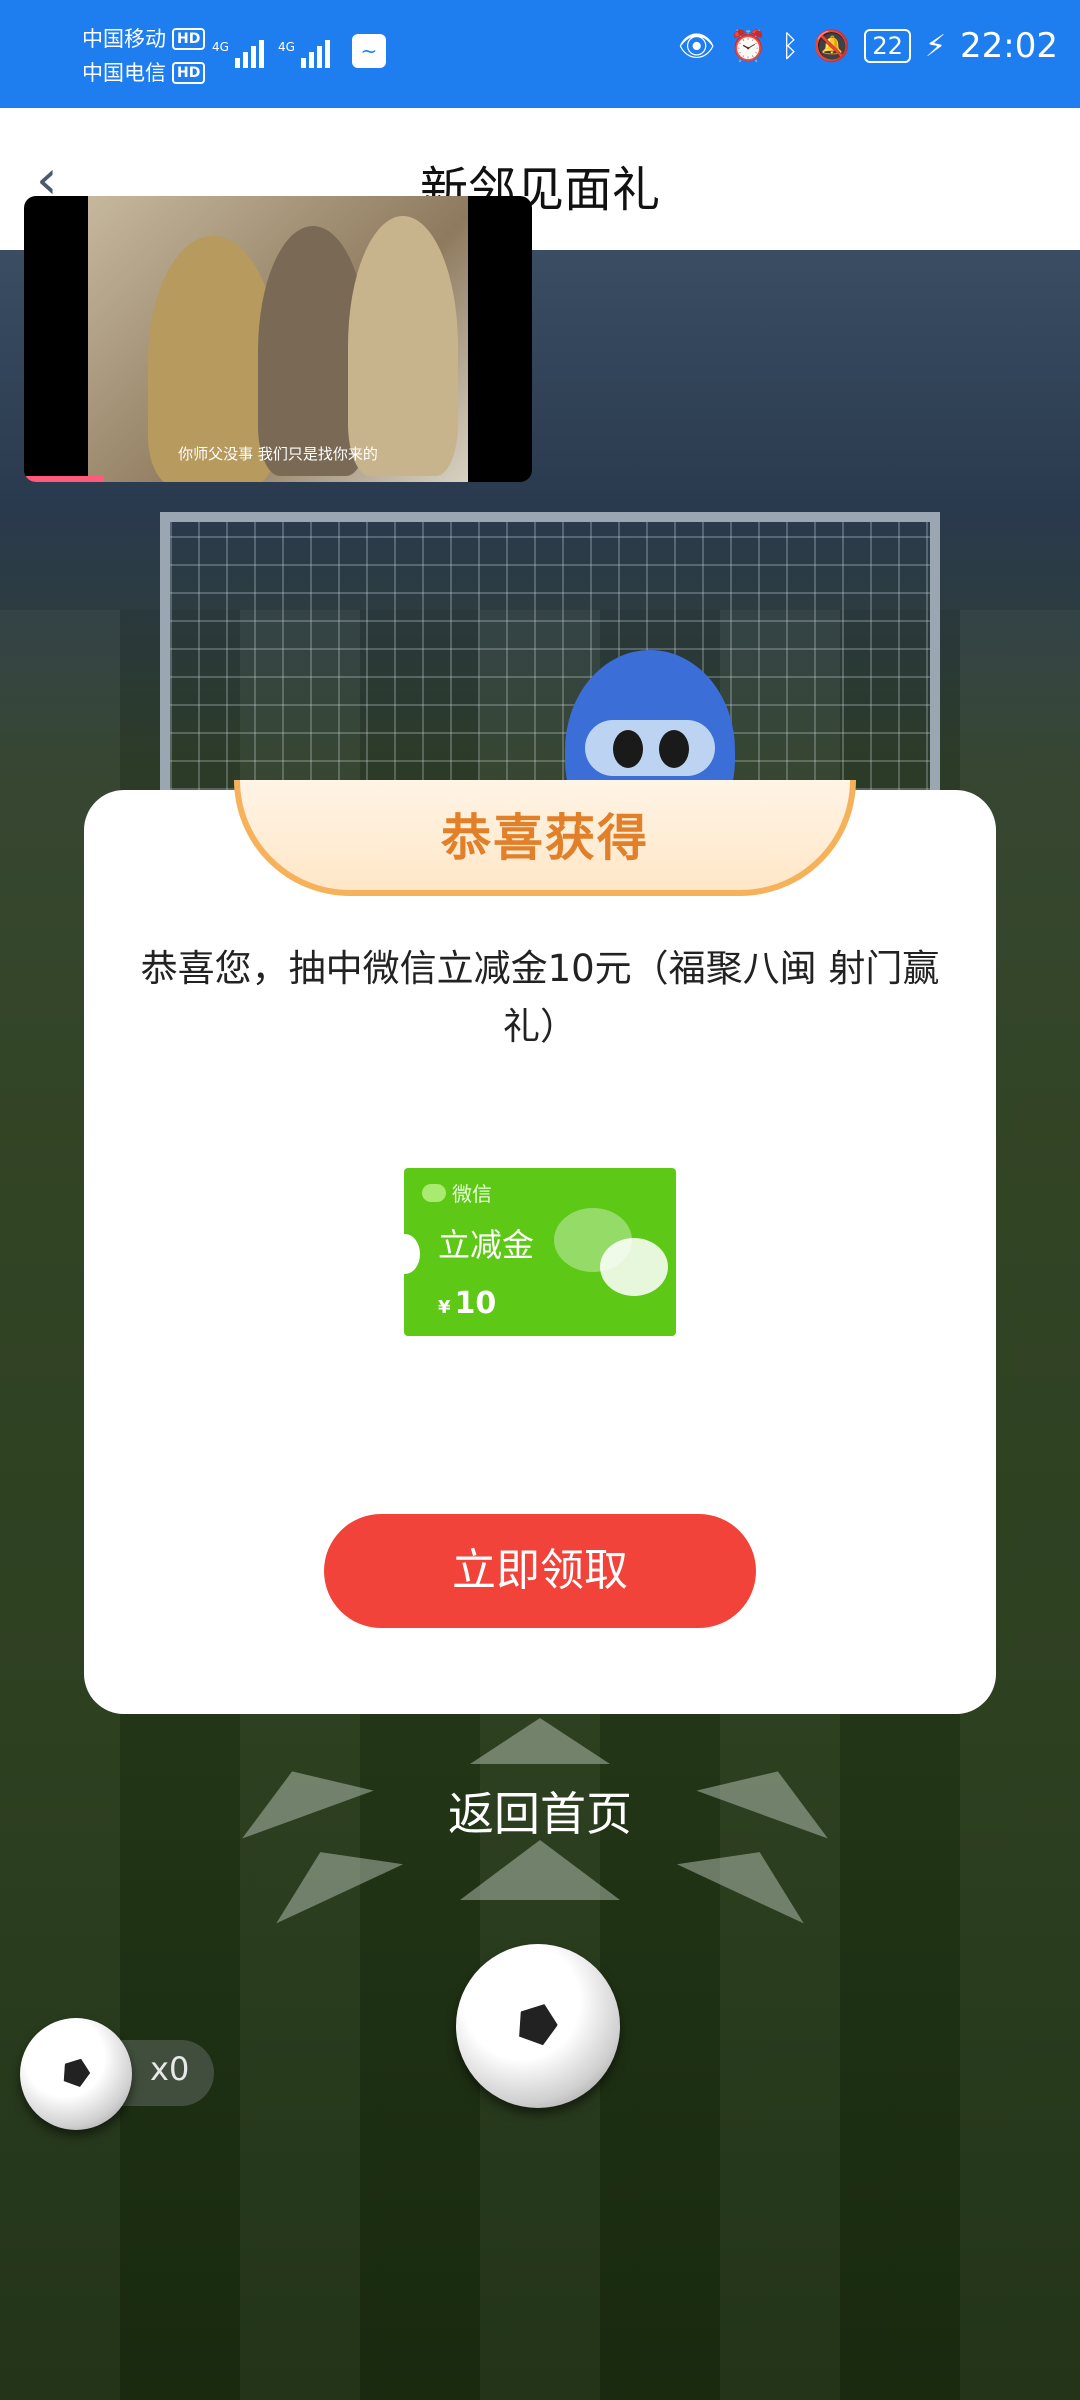 This screenshot has height=2400, width=1080. I want to click on back-home-link: 返回首页, so click(540, 1811).